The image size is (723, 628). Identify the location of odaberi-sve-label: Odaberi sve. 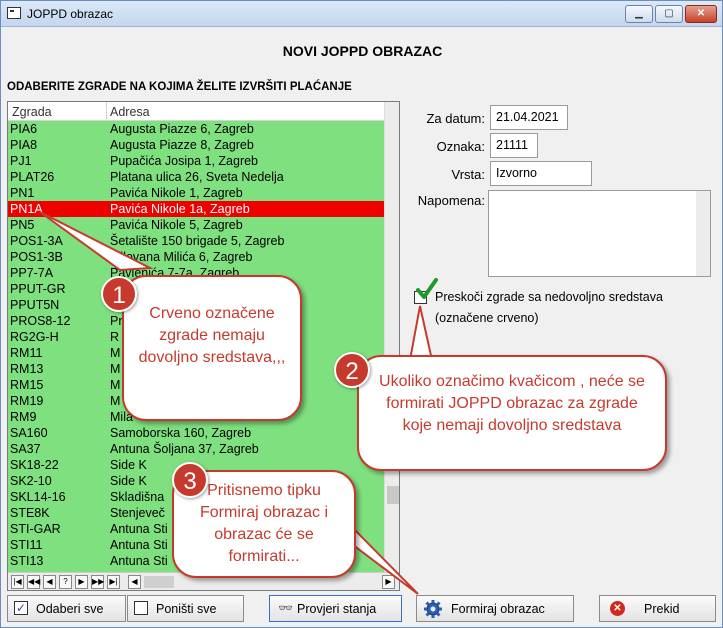
(70, 609).